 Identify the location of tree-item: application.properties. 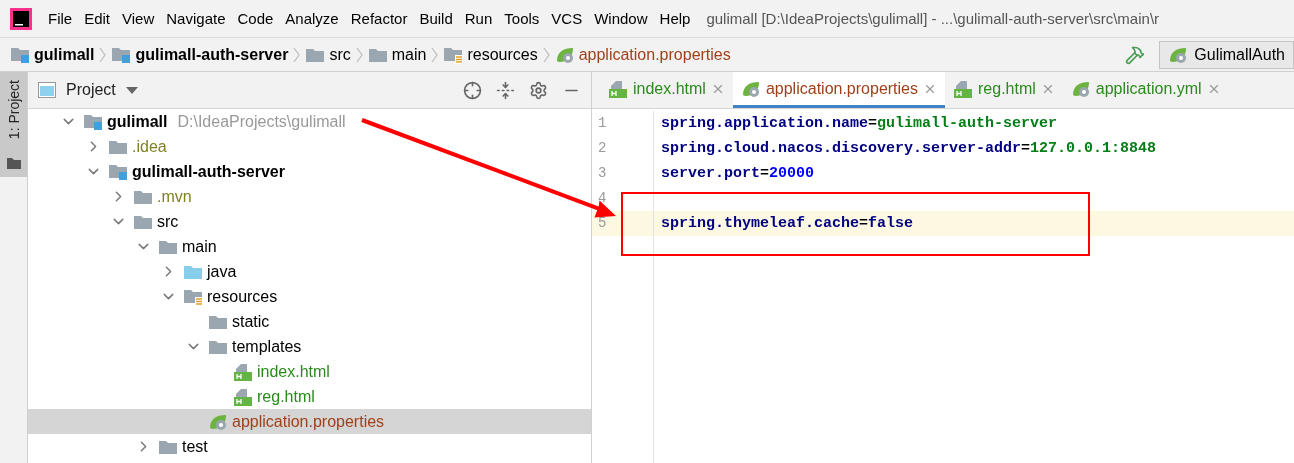
(309, 421).